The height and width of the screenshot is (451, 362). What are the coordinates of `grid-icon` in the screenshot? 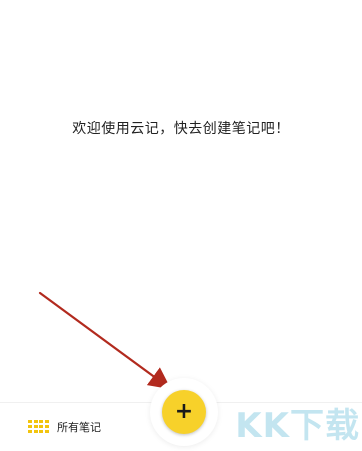 It's located at (38, 427).